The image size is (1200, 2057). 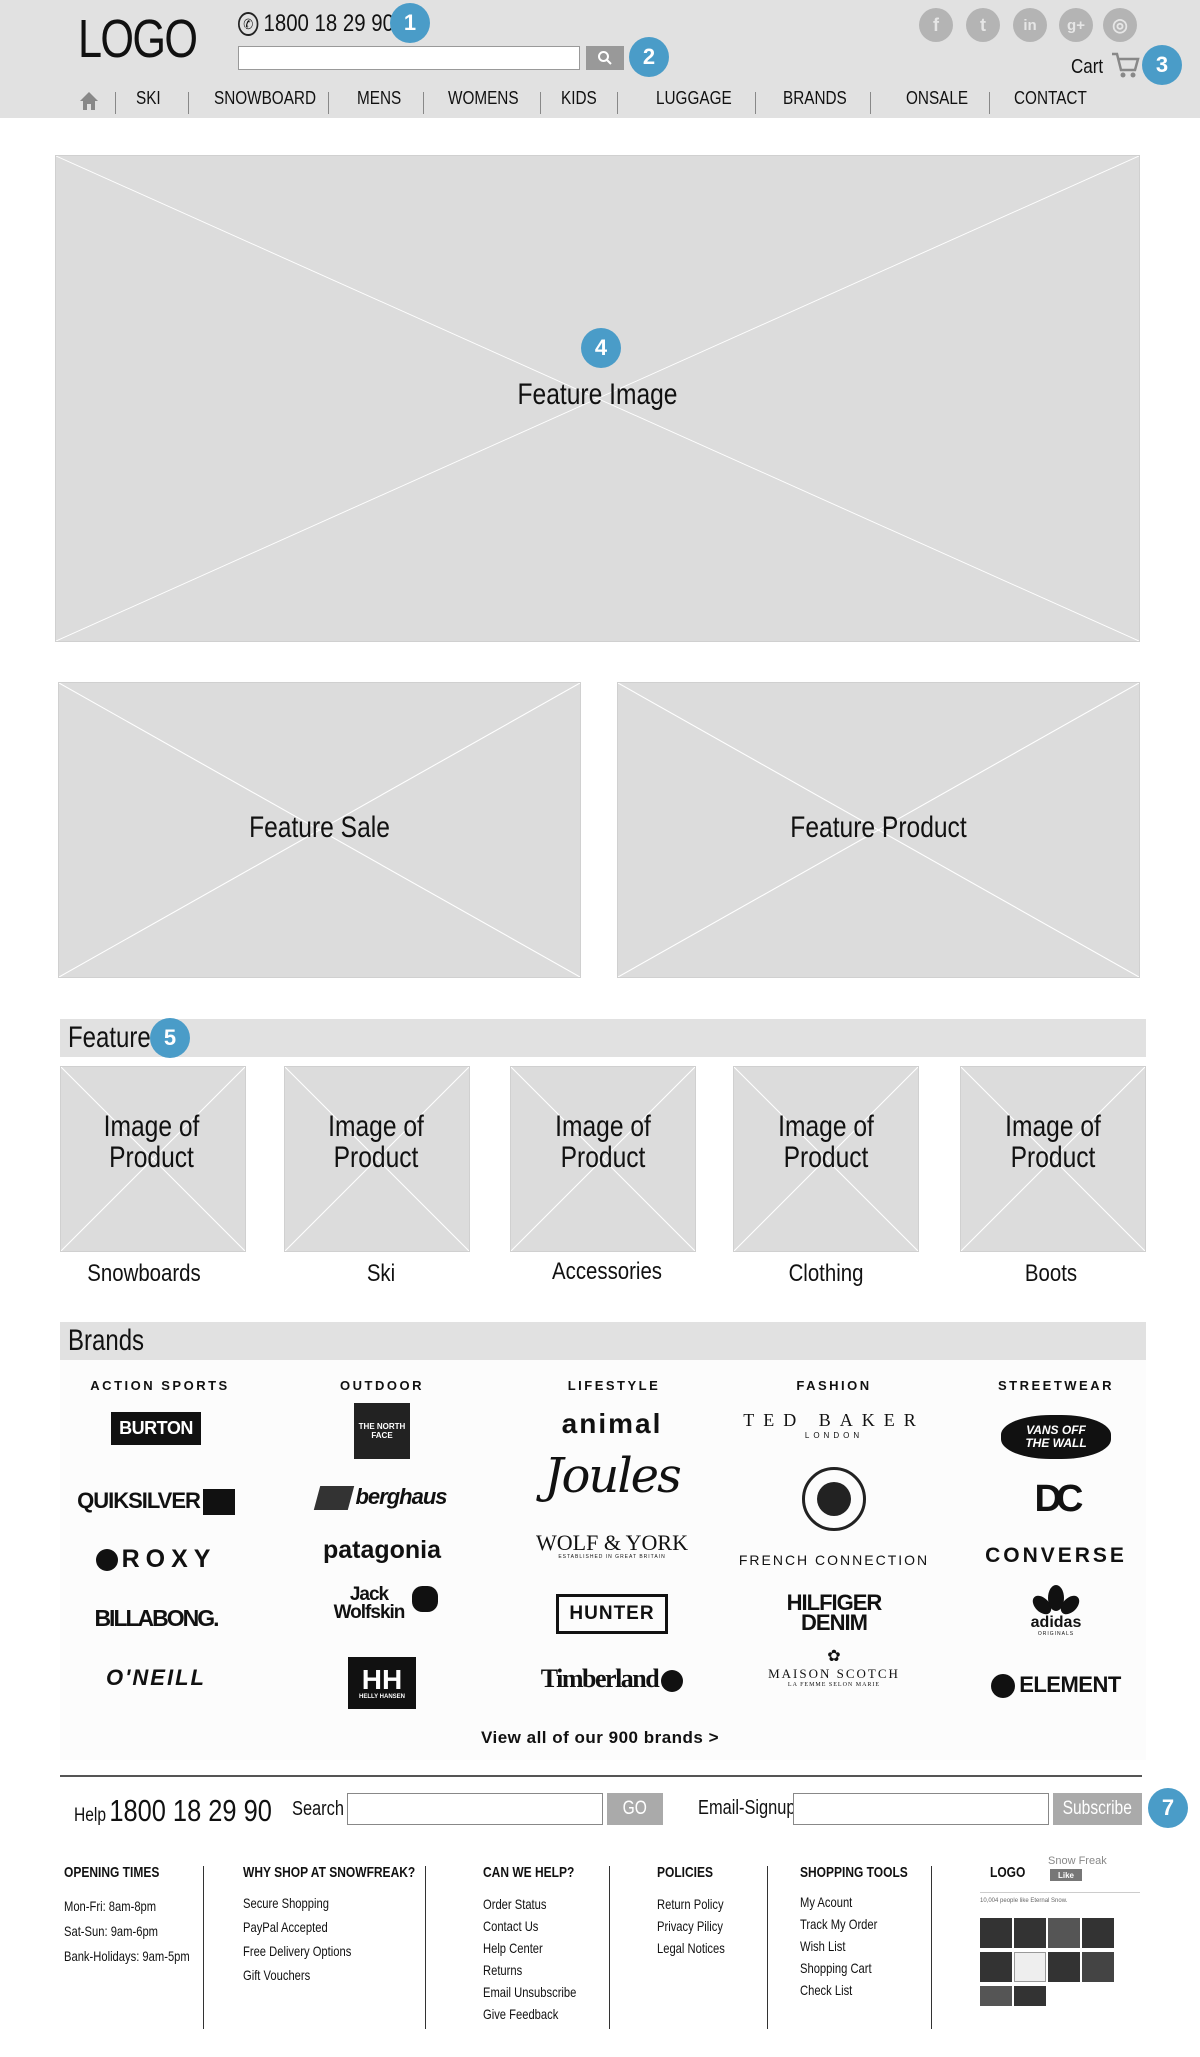 What do you see at coordinates (612, 1679) in the screenshot?
I see `brand-timberland: Timberland` at bounding box center [612, 1679].